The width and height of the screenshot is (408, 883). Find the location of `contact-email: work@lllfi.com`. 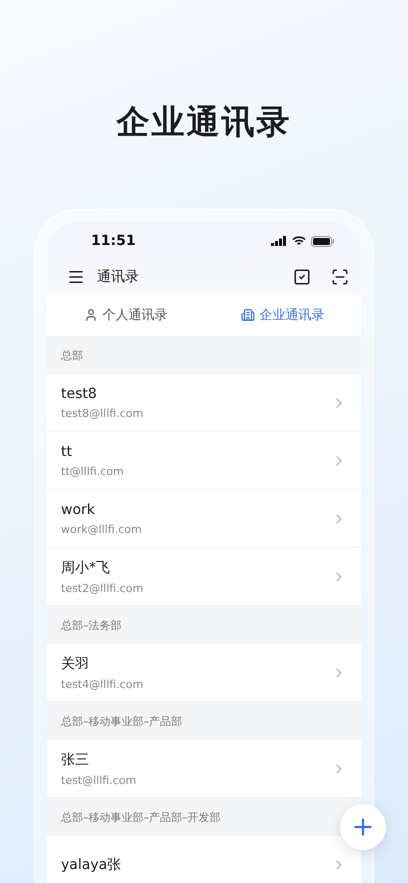

contact-email: work@lllfi.com is located at coordinates (102, 529).